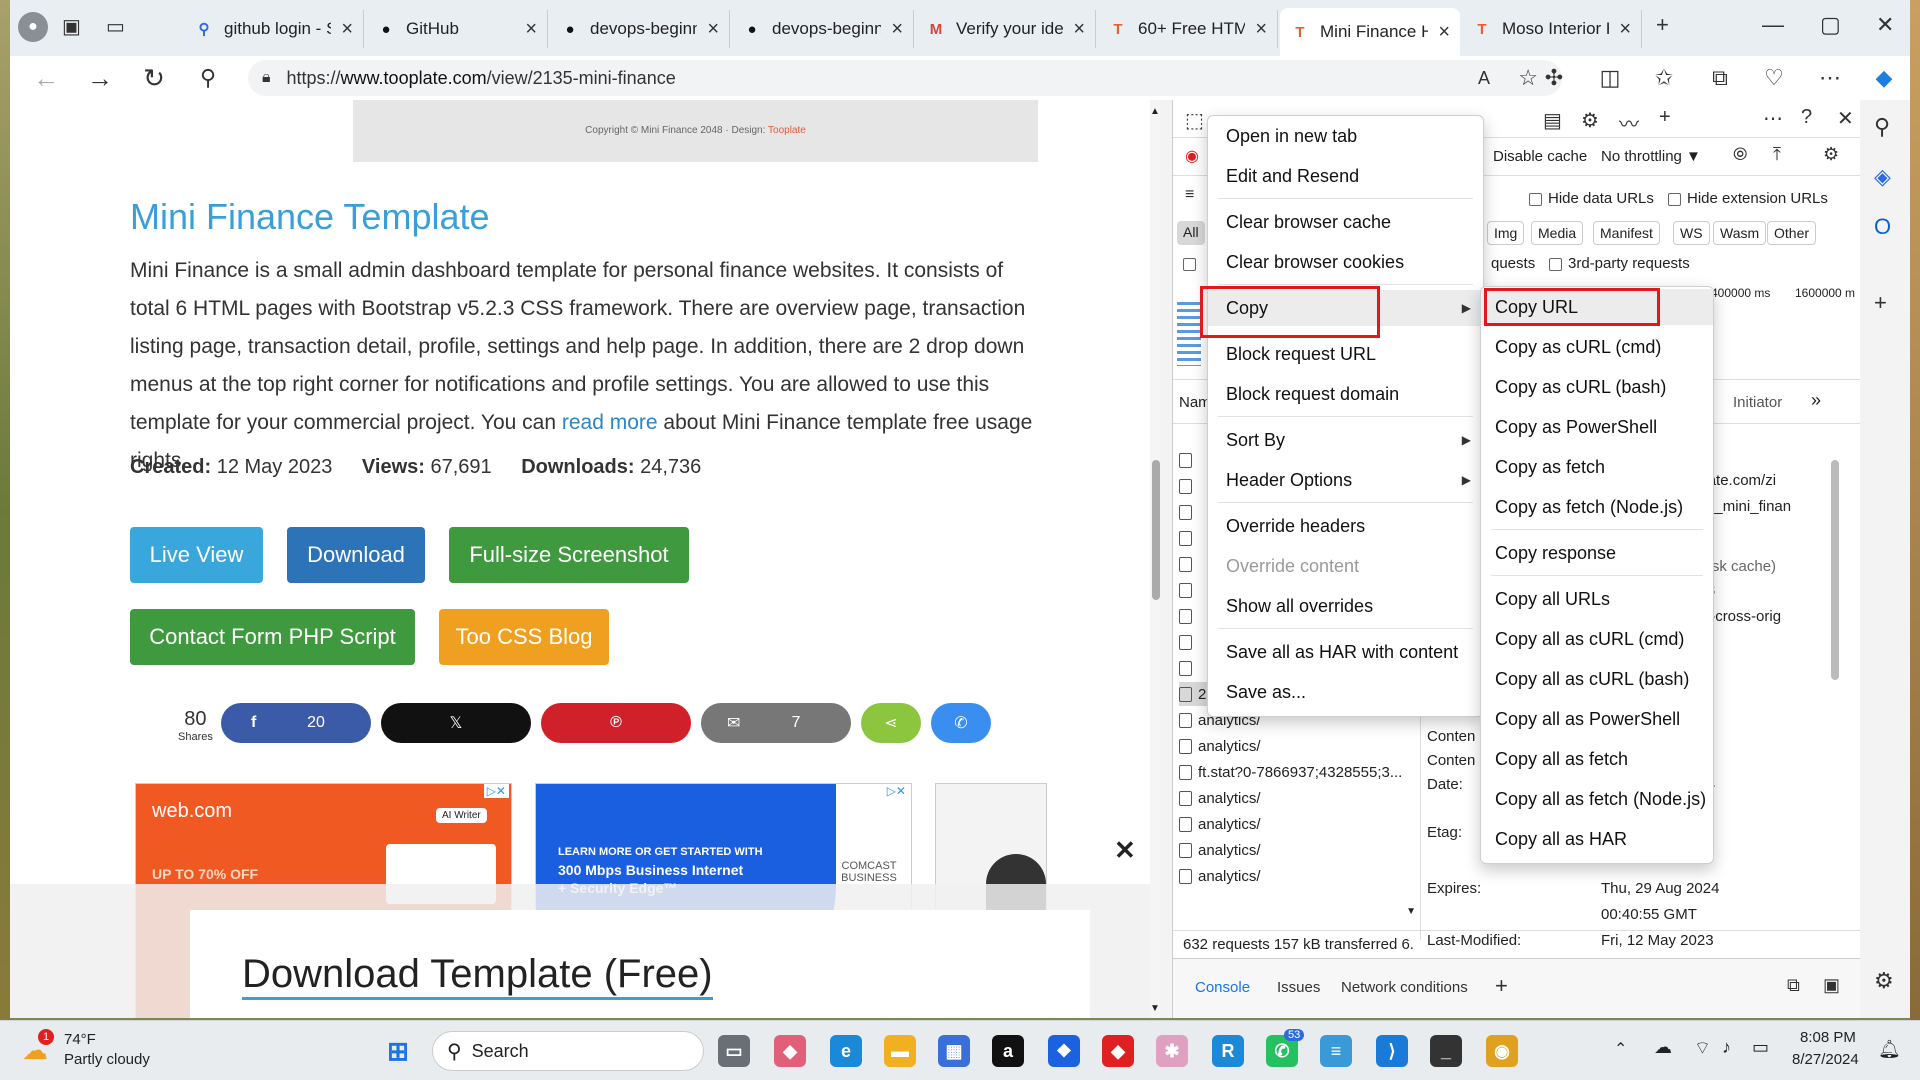 The image size is (1920, 1080). What do you see at coordinates (1830, 25) in the screenshot?
I see `maximize-button: ▢` at bounding box center [1830, 25].